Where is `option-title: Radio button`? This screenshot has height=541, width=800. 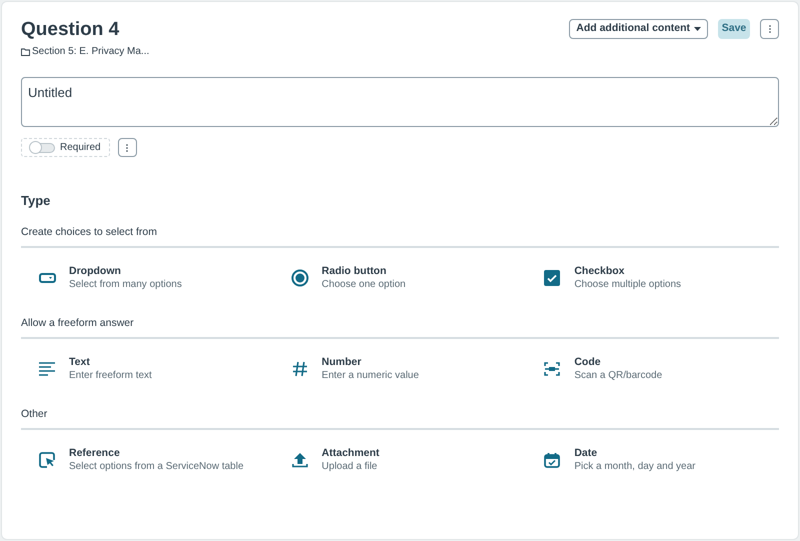
option-title: Radio button is located at coordinates (355, 271).